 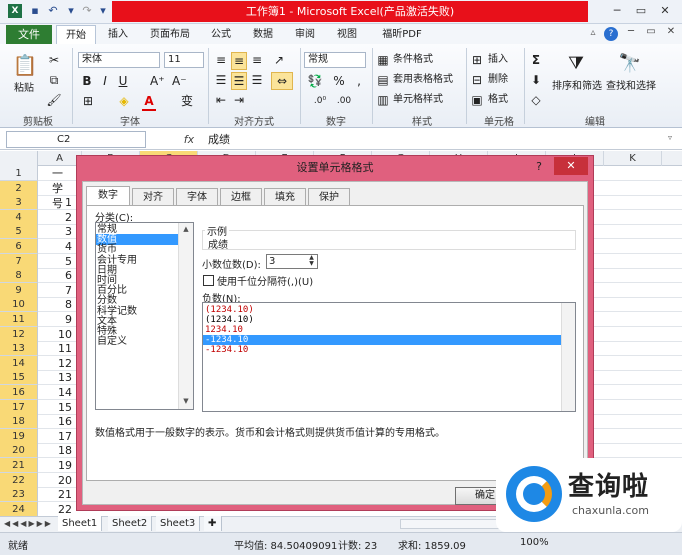 What do you see at coordinates (19, 480) in the screenshot?
I see `row-header: 22` at bounding box center [19, 480].